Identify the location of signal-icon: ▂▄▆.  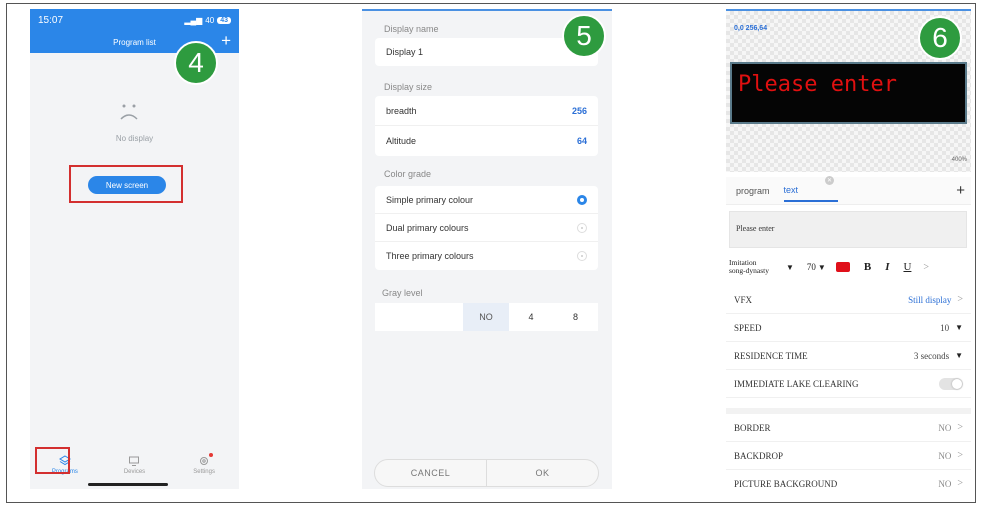
(193, 20).